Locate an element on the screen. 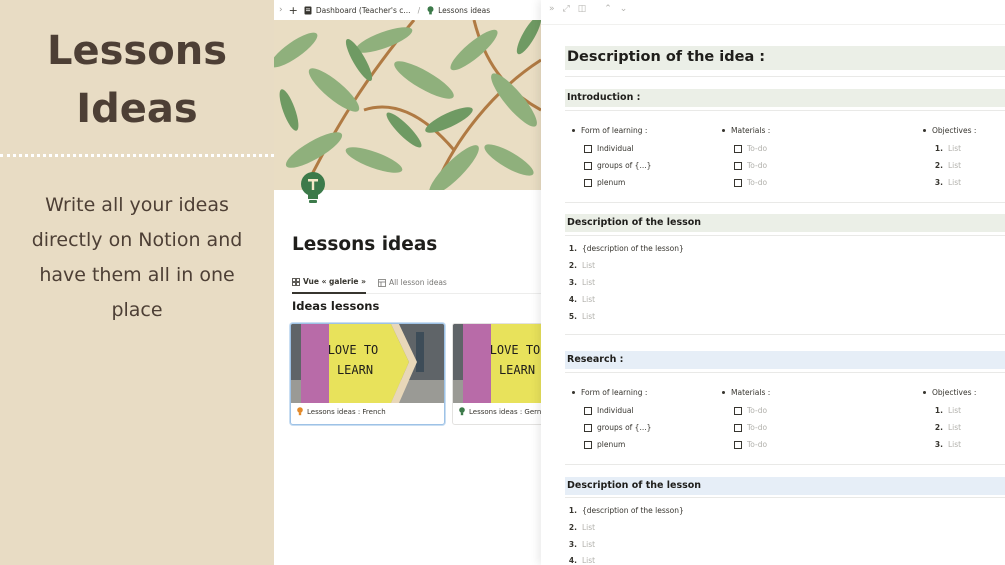 The image size is (1005, 565). card-image-text: LEARN is located at coordinates (355, 370).